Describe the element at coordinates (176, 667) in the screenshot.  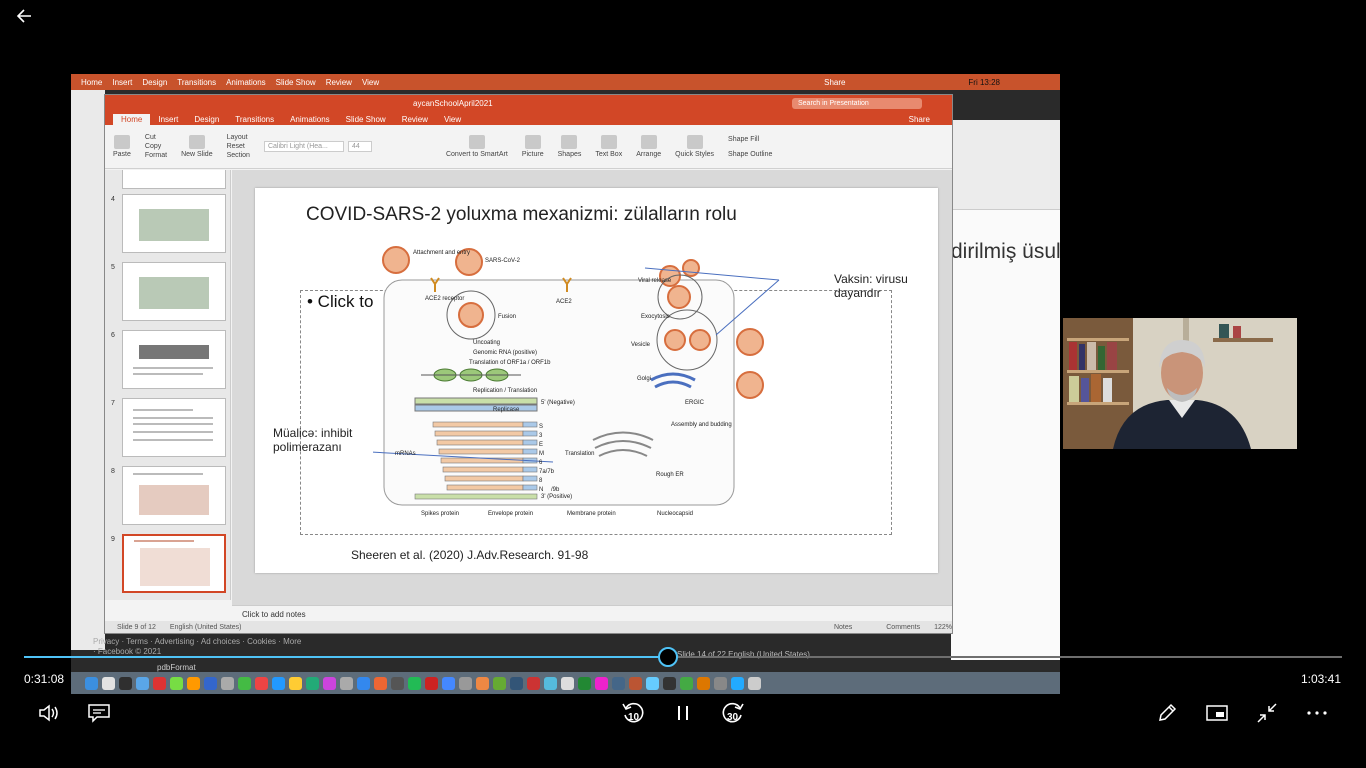
I see `background-file: pdbFormat` at that location.